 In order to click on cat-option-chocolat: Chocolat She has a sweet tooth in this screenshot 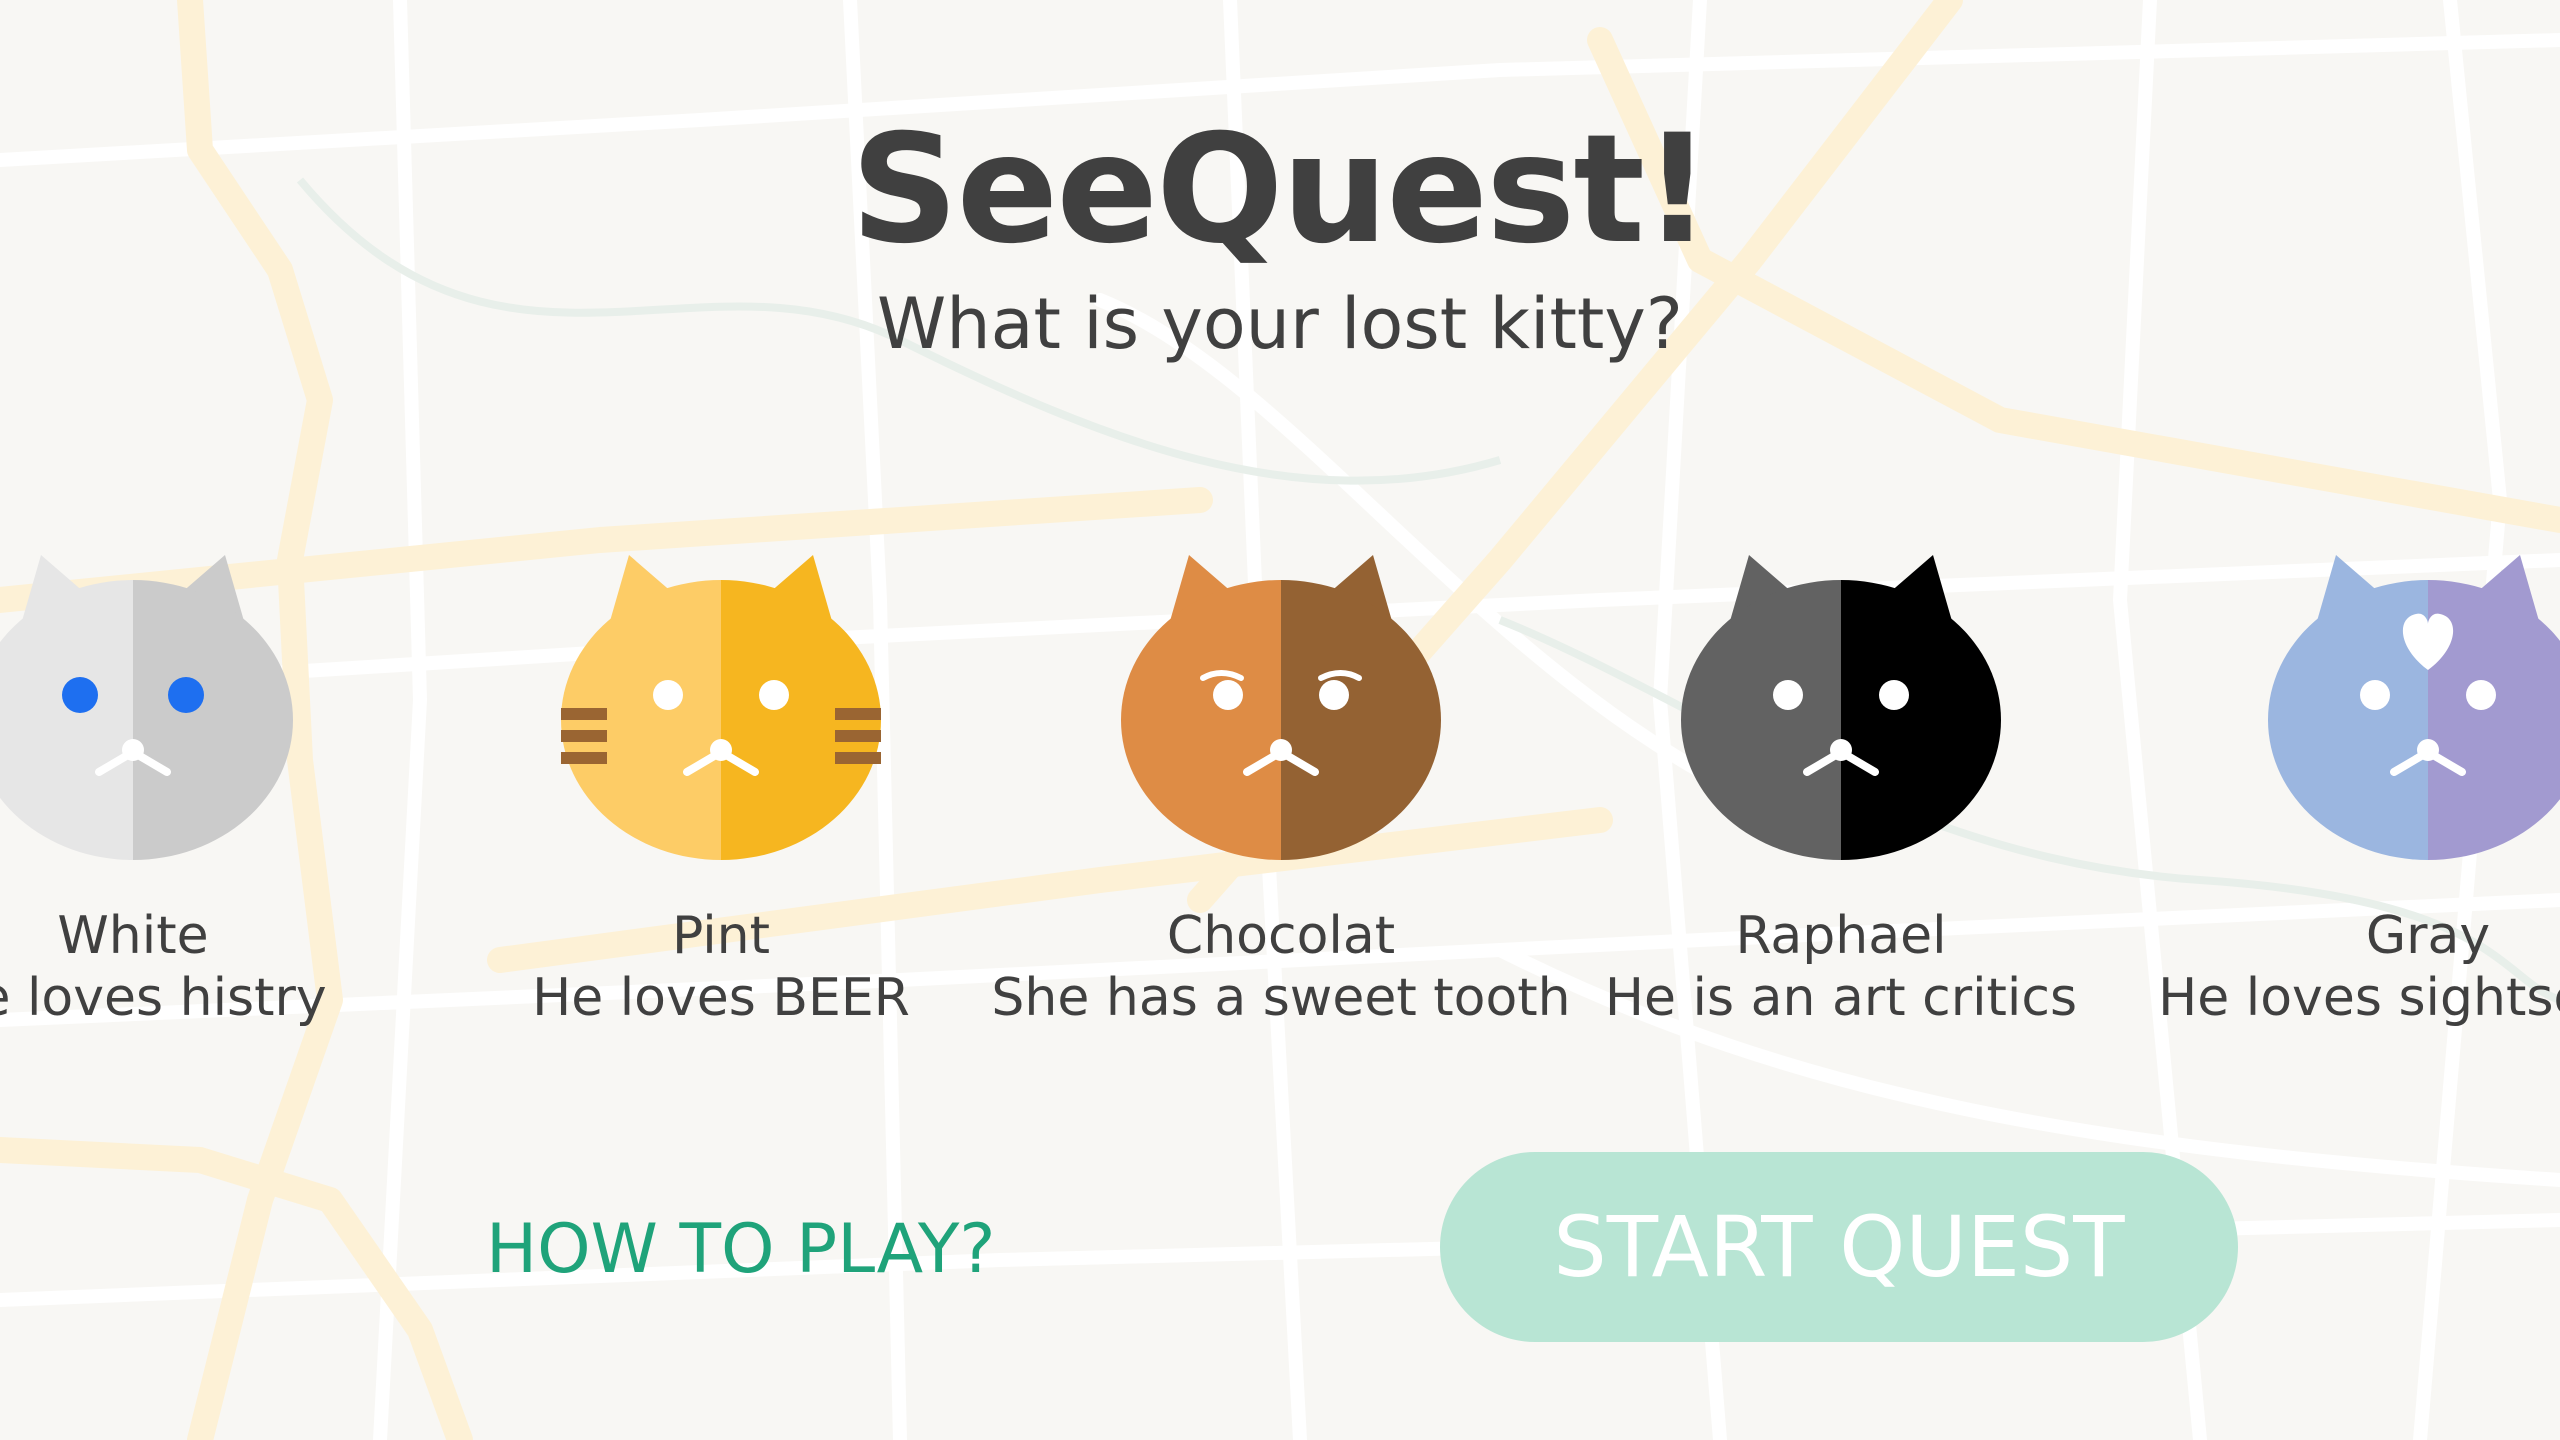, I will do `click(1281, 790)`.